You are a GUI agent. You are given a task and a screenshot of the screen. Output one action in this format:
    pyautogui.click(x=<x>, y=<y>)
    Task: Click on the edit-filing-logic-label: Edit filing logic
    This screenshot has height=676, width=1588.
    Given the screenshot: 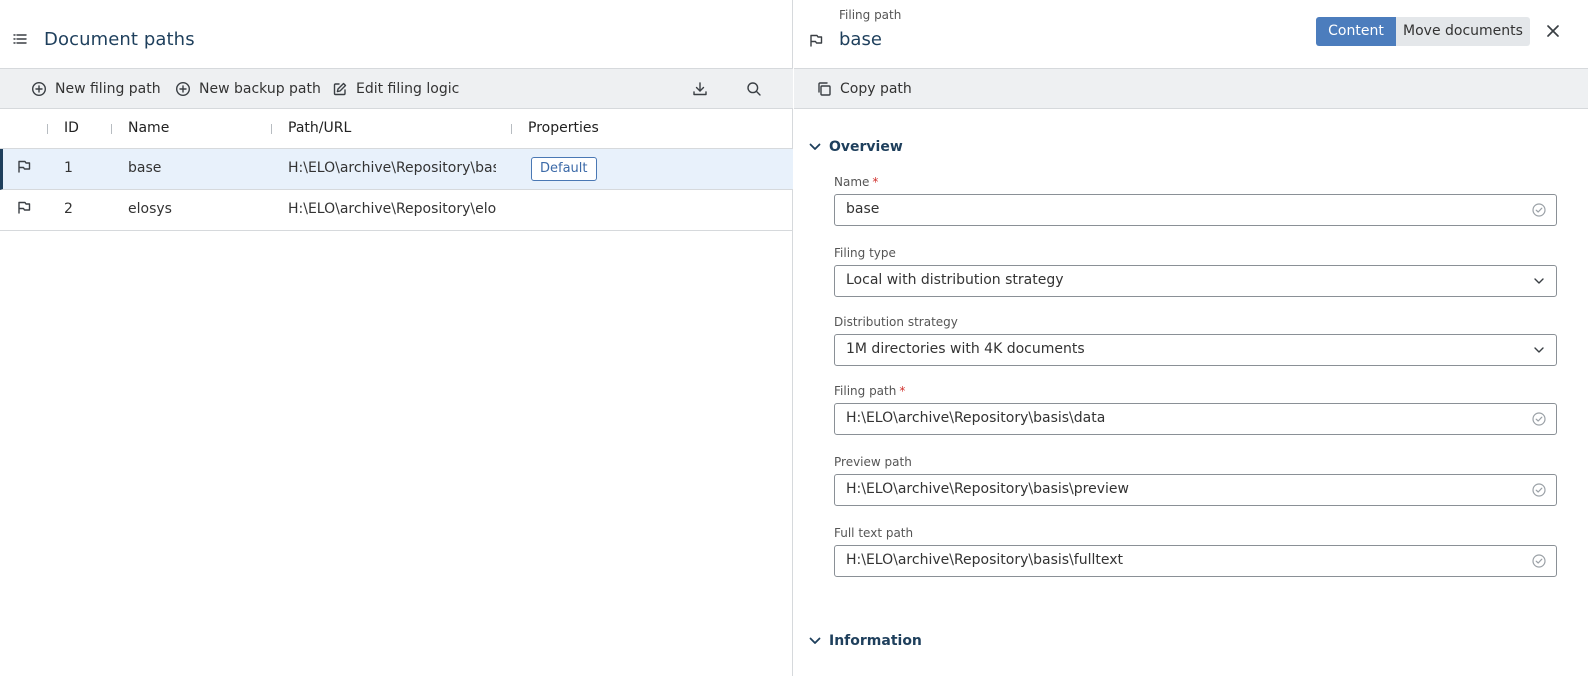 What is the action you would take?
    pyautogui.click(x=408, y=88)
    